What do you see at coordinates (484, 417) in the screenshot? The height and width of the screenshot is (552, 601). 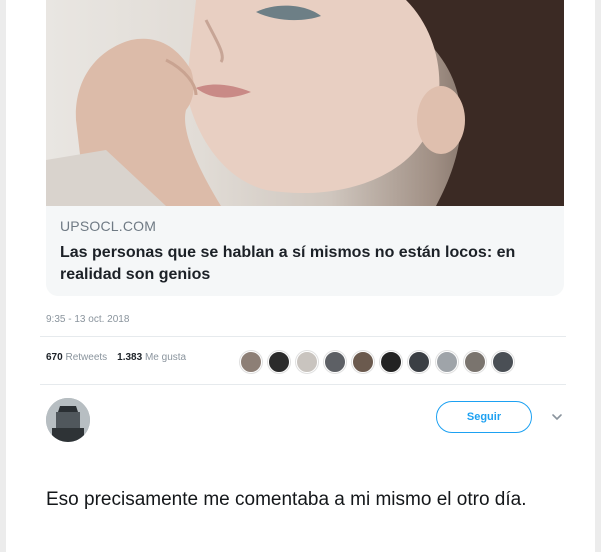 I see `follow-button: Seguir` at bounding box center [484, 417].